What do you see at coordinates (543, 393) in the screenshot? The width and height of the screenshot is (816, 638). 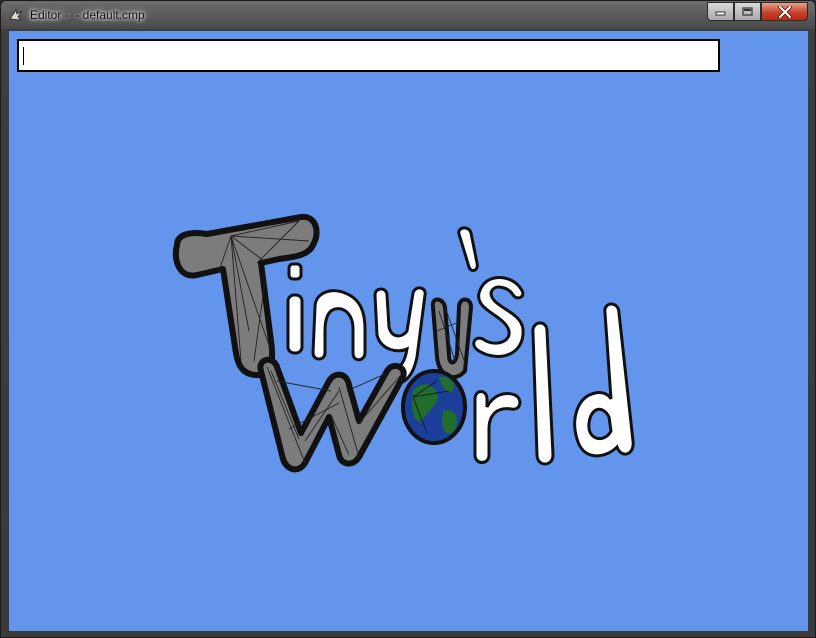 I see `letter-l` at bounding box center [543, 393].